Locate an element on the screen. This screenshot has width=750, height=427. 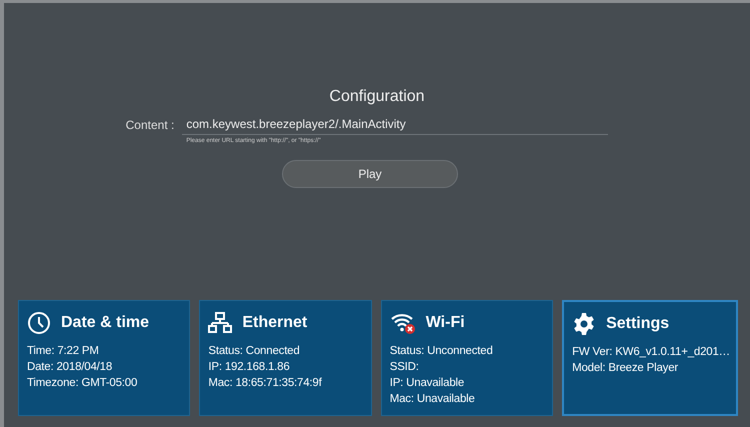
info-text: Date: 2018/04/18 is located at coordinates (70, 367).